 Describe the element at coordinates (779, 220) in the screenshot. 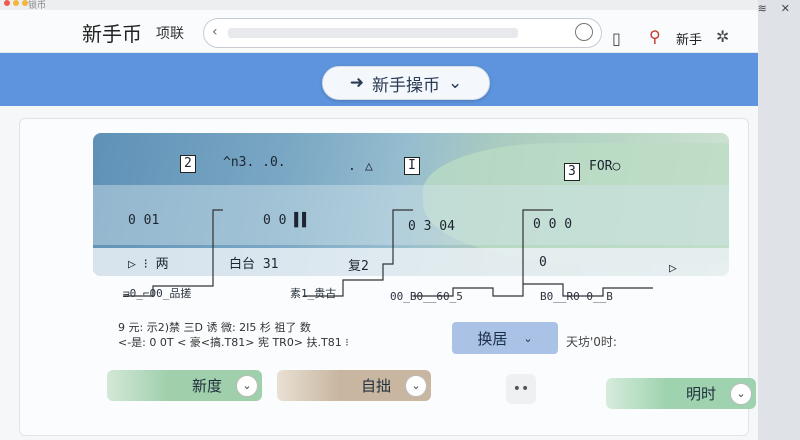

I see `desktop-strip` at that location.